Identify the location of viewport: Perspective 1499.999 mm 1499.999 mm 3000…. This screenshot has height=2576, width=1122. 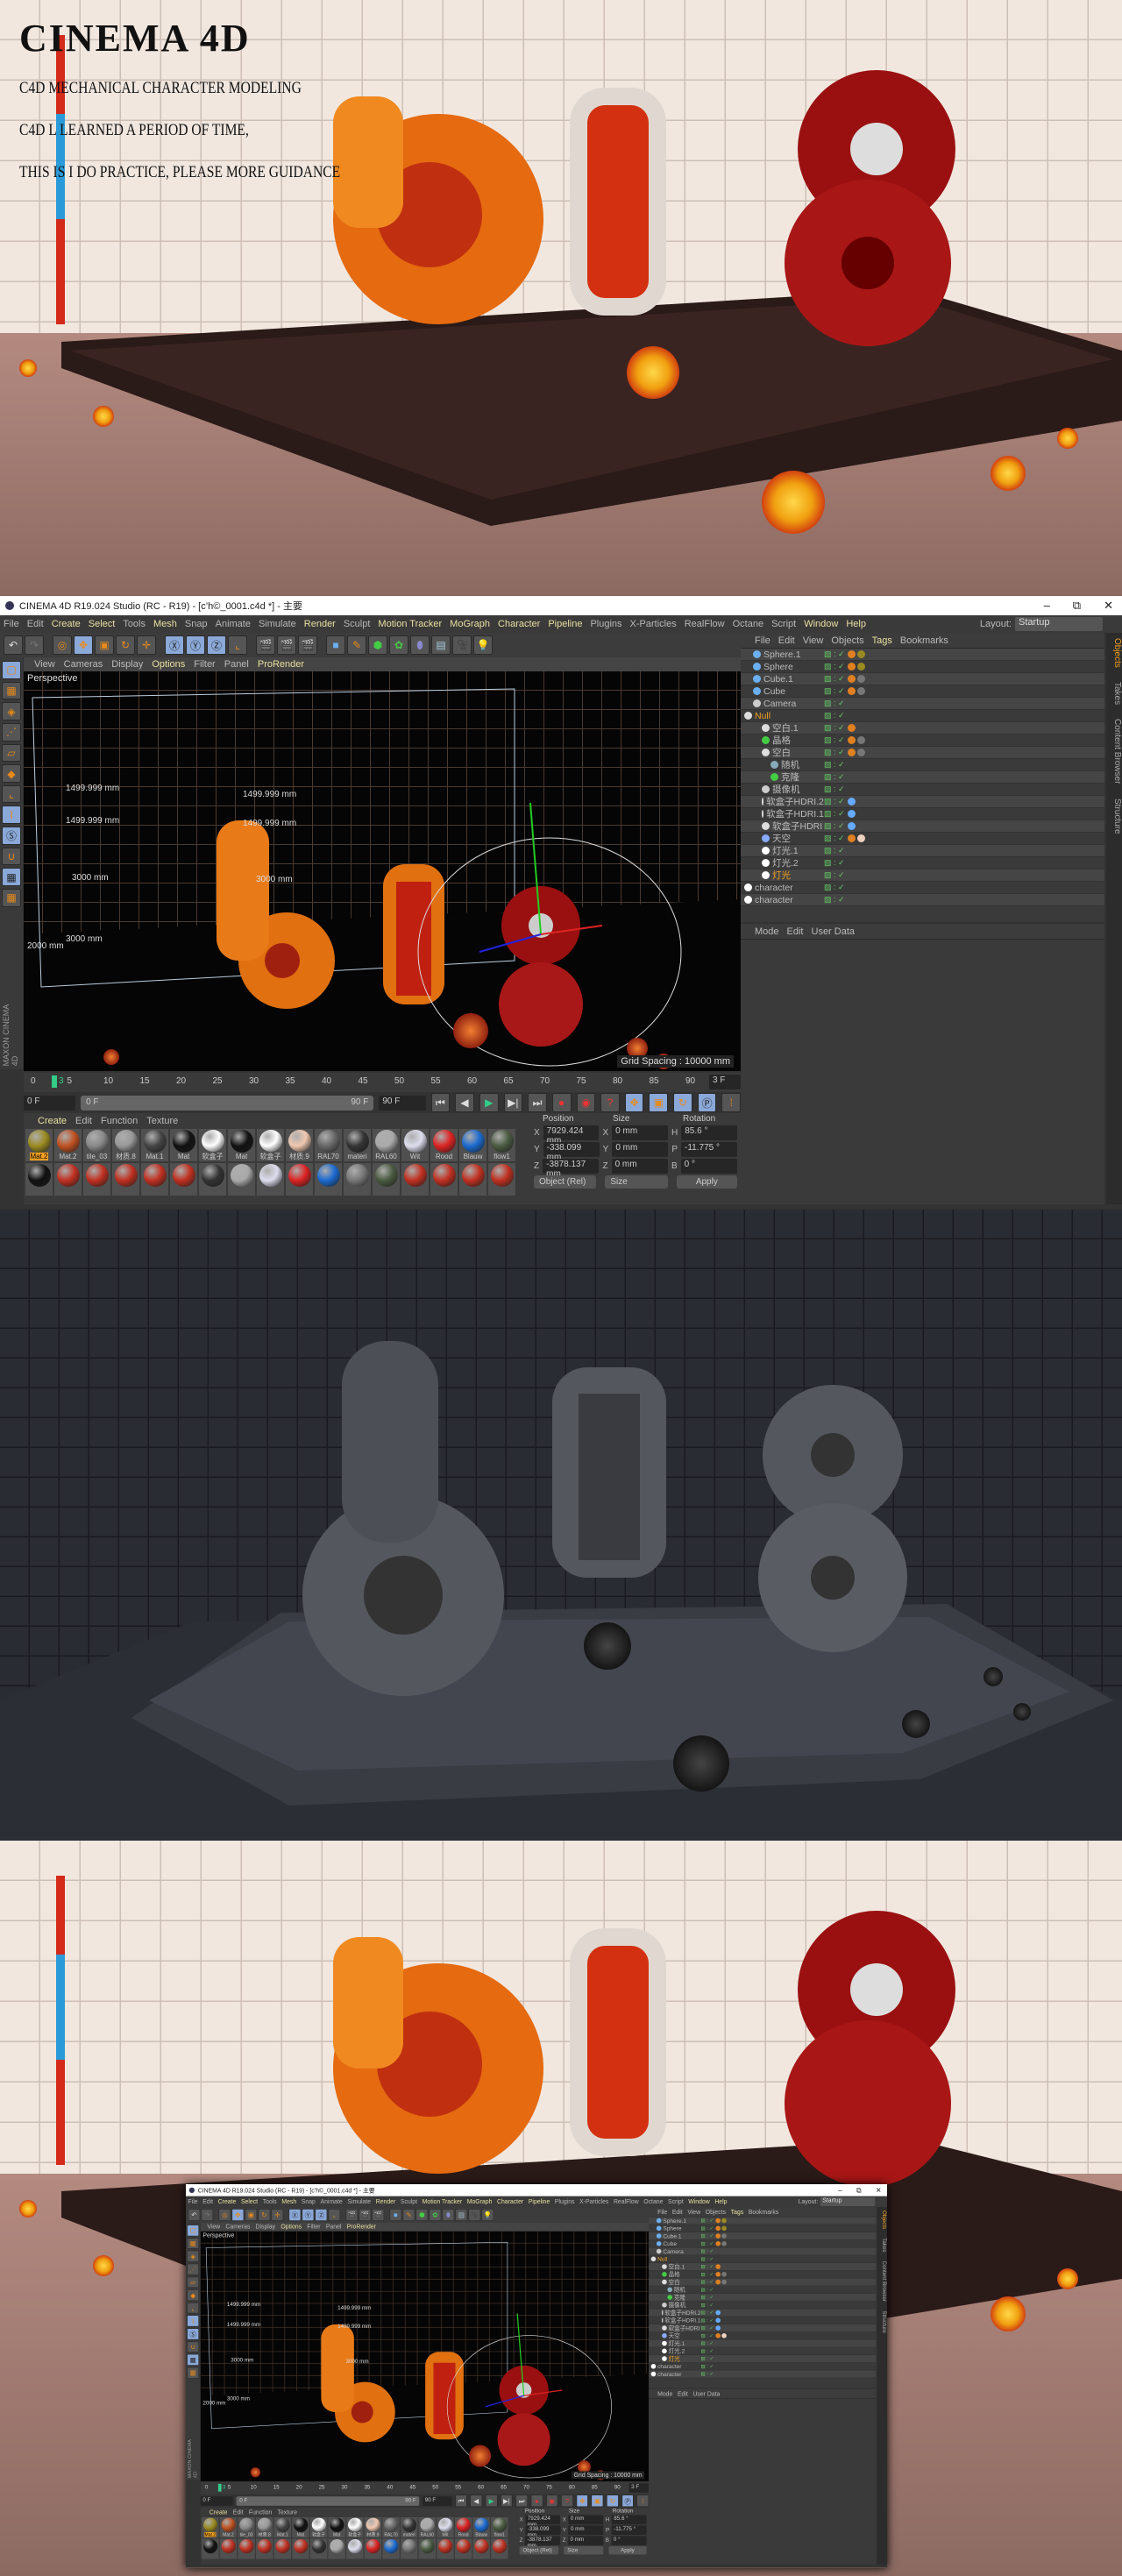
(425, 2356).